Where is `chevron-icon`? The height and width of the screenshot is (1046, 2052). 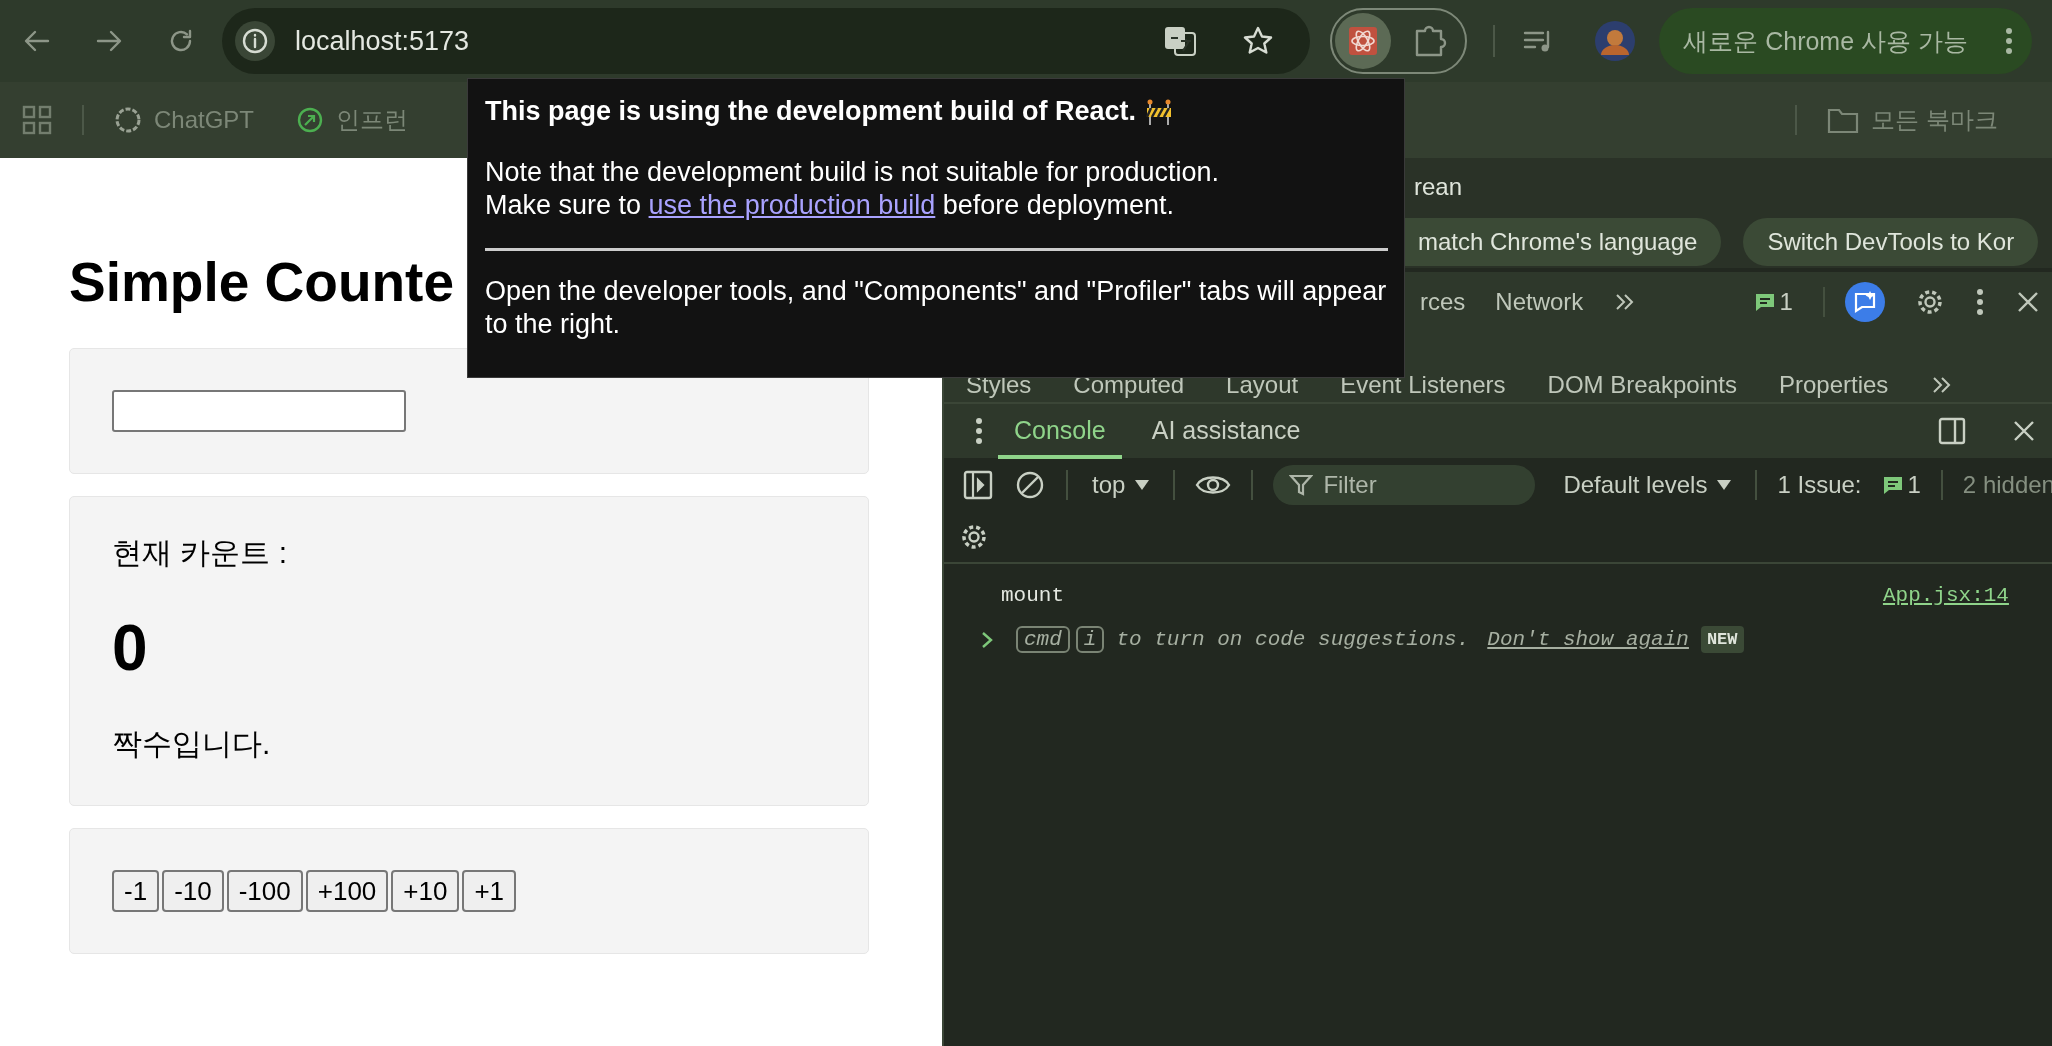
chevron-icon is located at coordinates (987, 639).